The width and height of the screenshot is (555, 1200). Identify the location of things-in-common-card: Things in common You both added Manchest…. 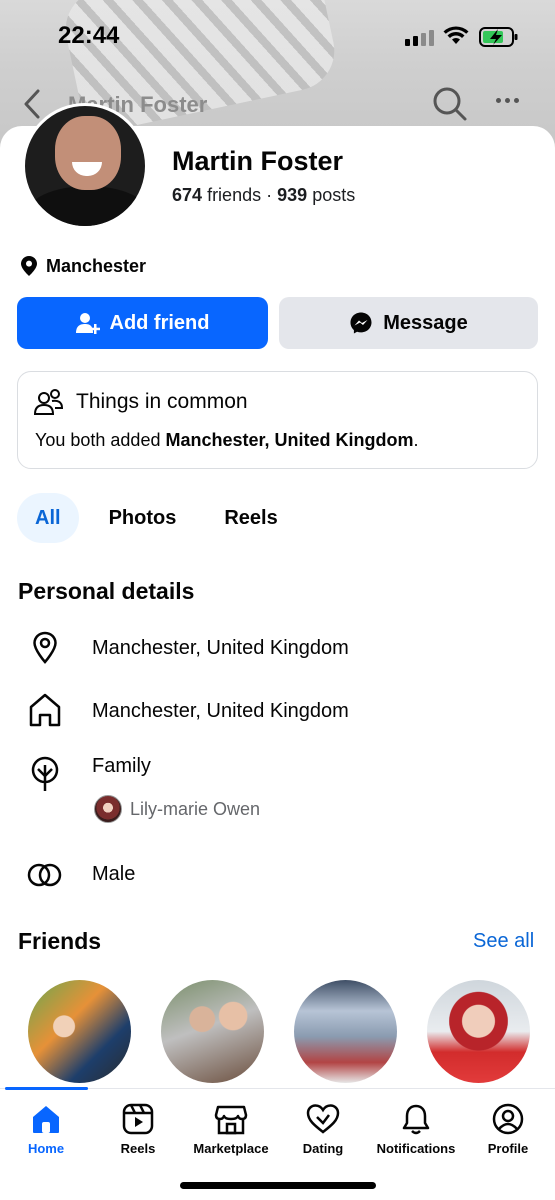
(277, 420).